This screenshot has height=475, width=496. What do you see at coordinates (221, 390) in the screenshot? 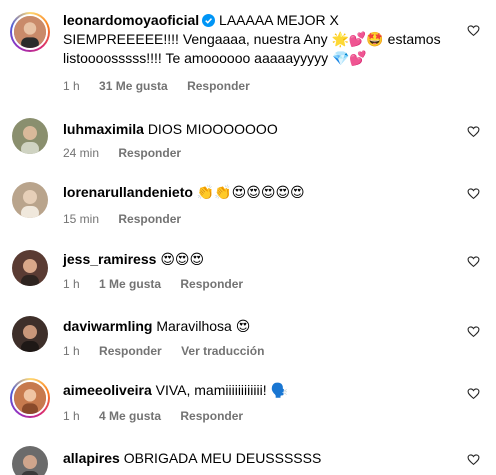
I see `comment-text: VIVA, mamiiiiiiiiiiii! 🗣️` at bounding box center [221, 390].